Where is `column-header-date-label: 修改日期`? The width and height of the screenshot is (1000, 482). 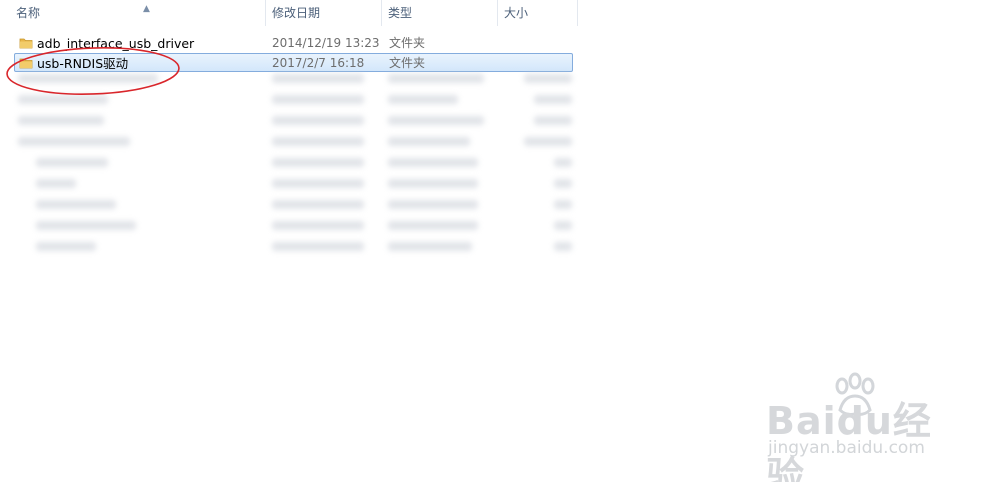 column-header-date-label: 修改日期 is located at coordinates (296, 13).